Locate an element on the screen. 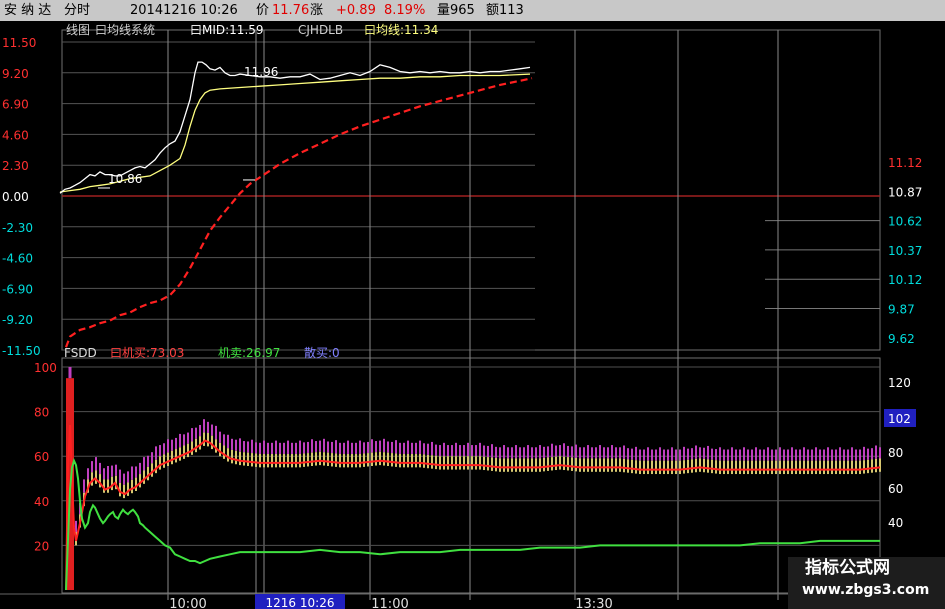 The image size is (945, 609). fsdd-label: FSDD is located at coordinates (80, 353).